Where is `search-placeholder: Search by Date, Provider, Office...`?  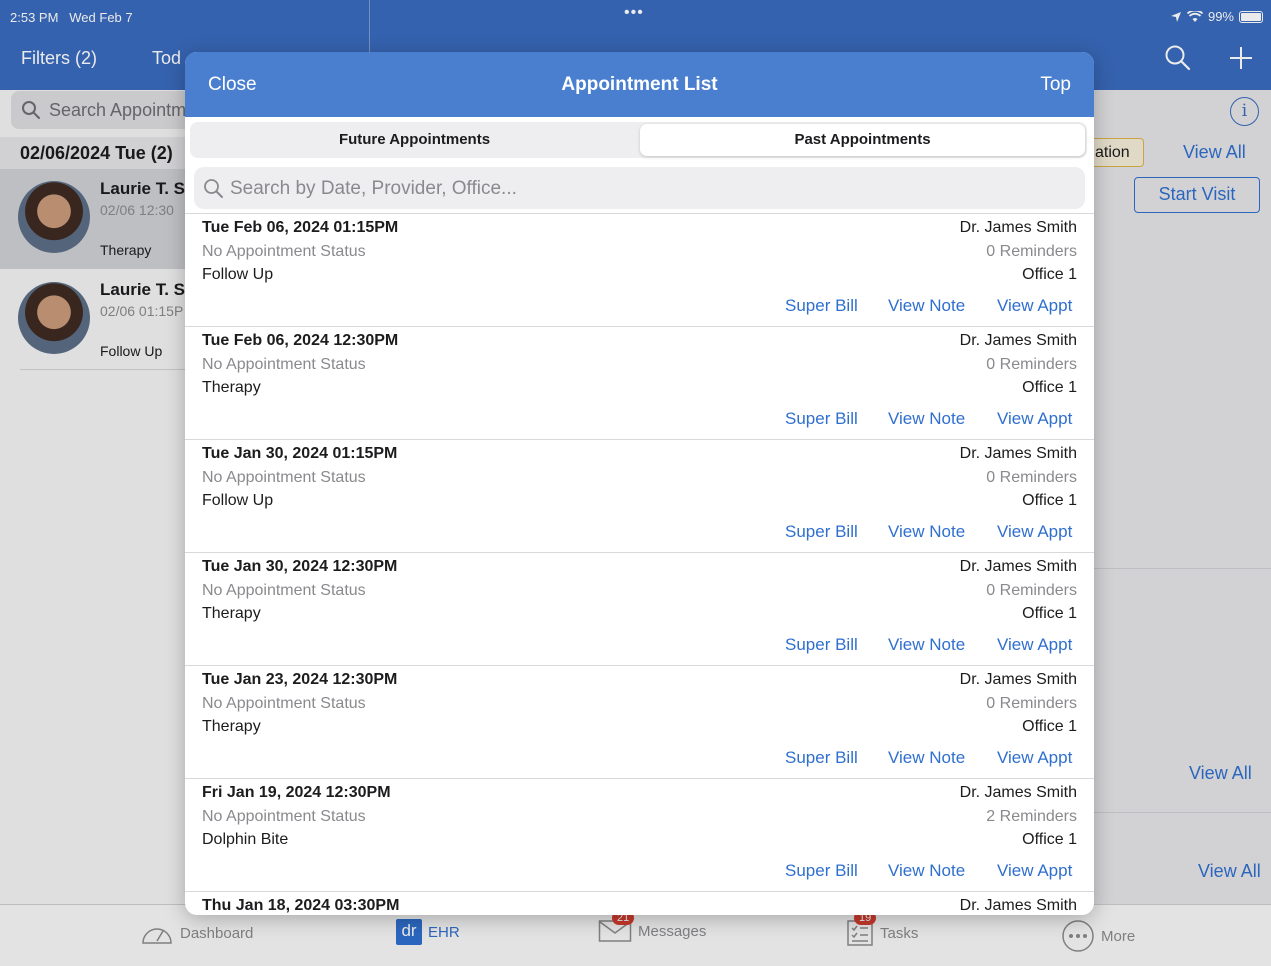 search-placeholder: Search by Date, Provider, Office... is located at coordinates (373, 188).